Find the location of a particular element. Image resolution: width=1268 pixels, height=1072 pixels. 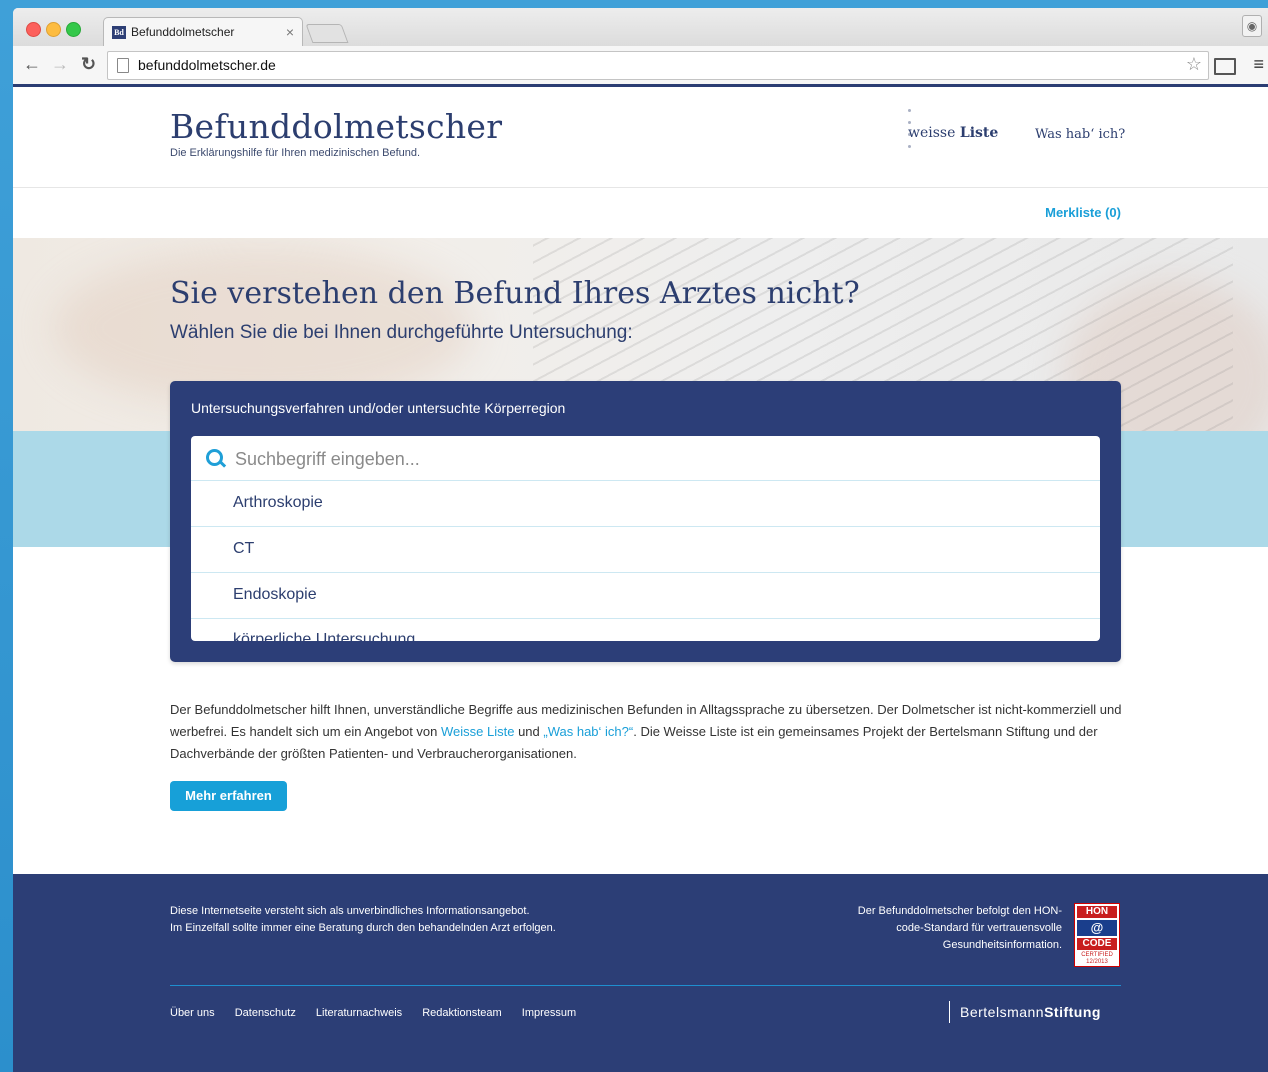

profile-icon: ◉ is located at coordinates (1252, 26).